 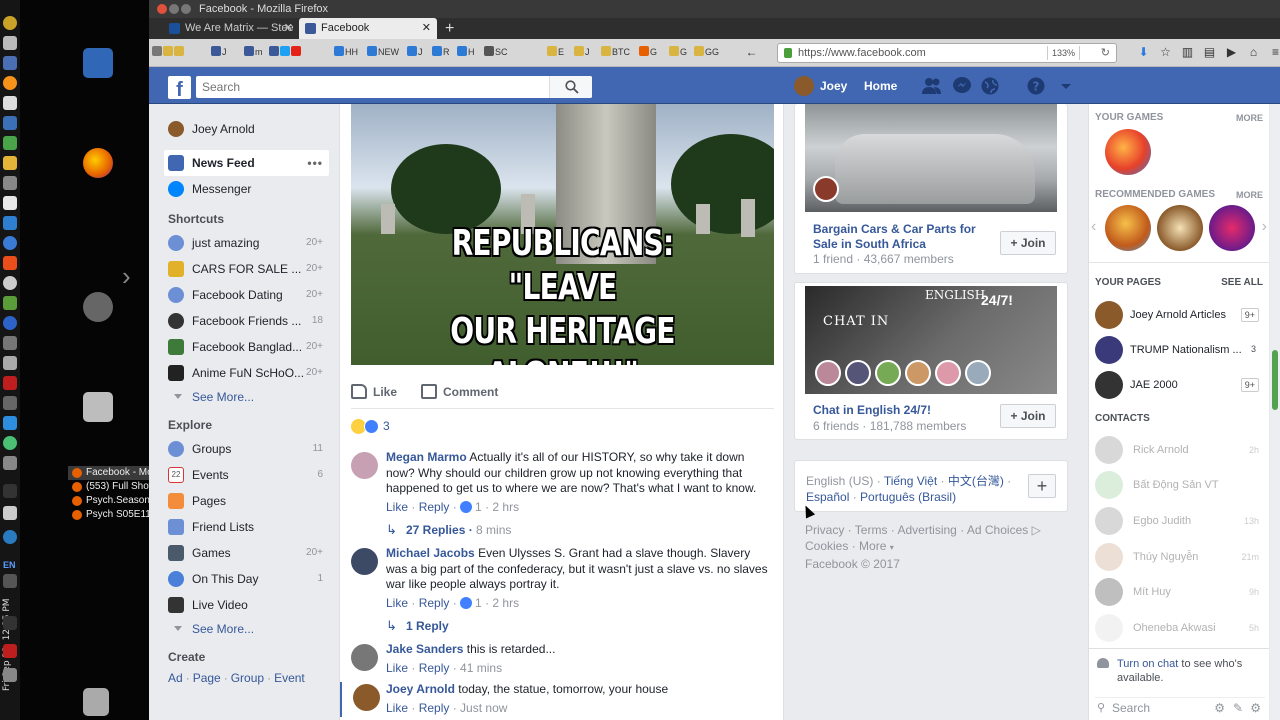 I want to click on create-page-link: Page, so click(x=207, y=678).